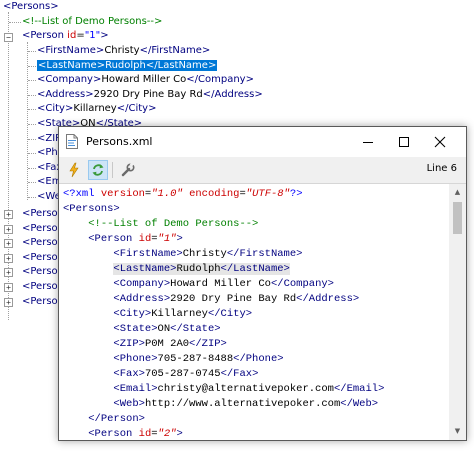 The image size is (474, 454). Describe the element at coordinates (113, 434) in the screenshot. I see `tag-open: <Person` at that location.